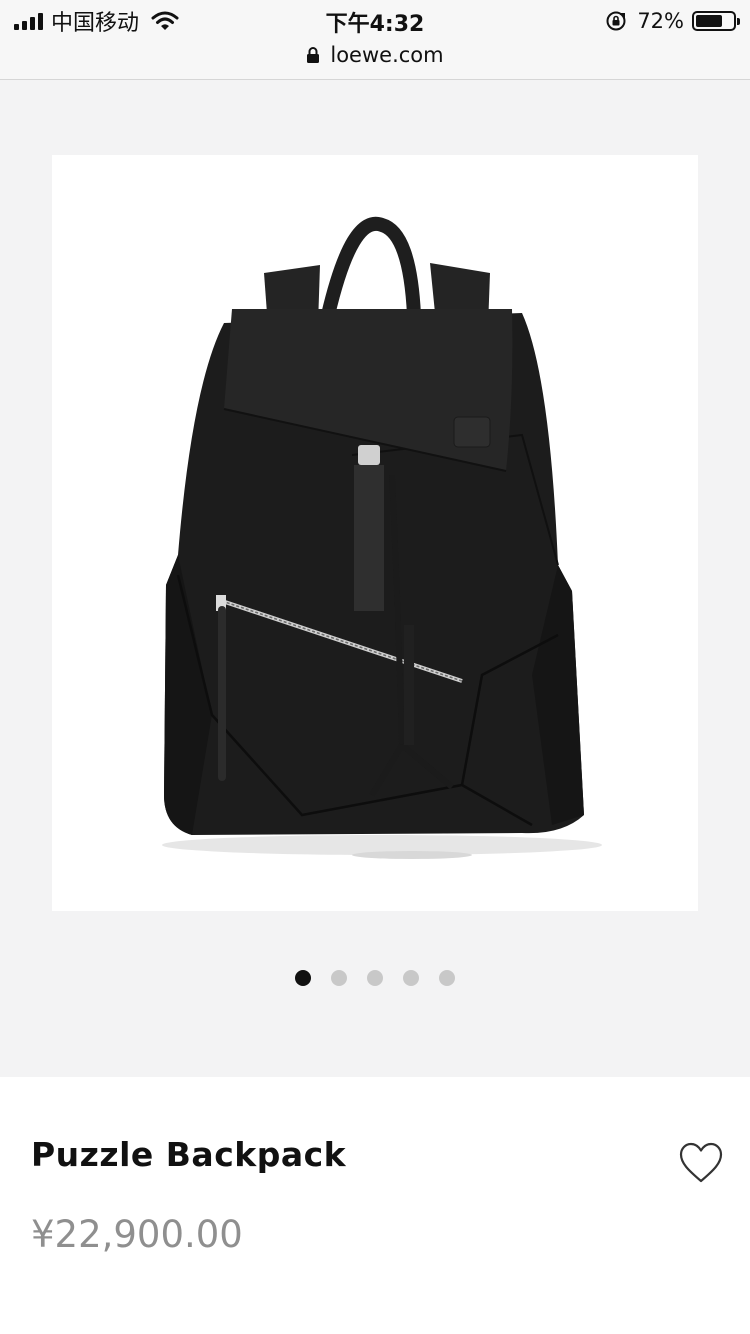 This screenshot has width=750, height=1334. What do you see at coordinates (709, 21) in the screenshot?
I see `battery-level` at bounding box center [709, 21].